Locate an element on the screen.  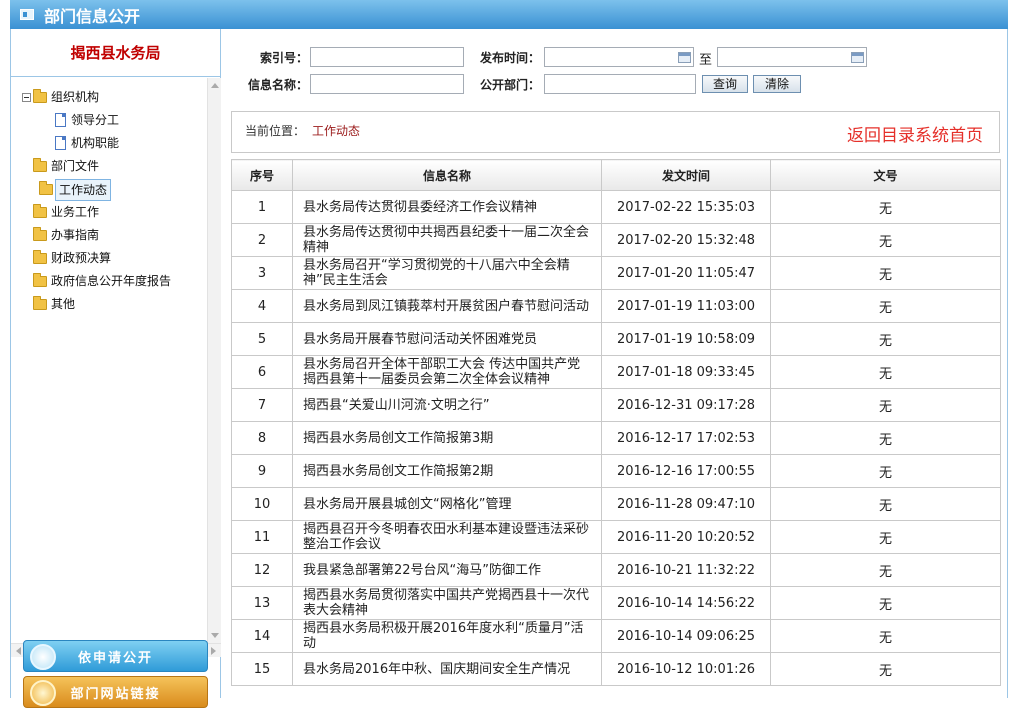
col-header-no: 序号 is located at coordinates (262, 175).